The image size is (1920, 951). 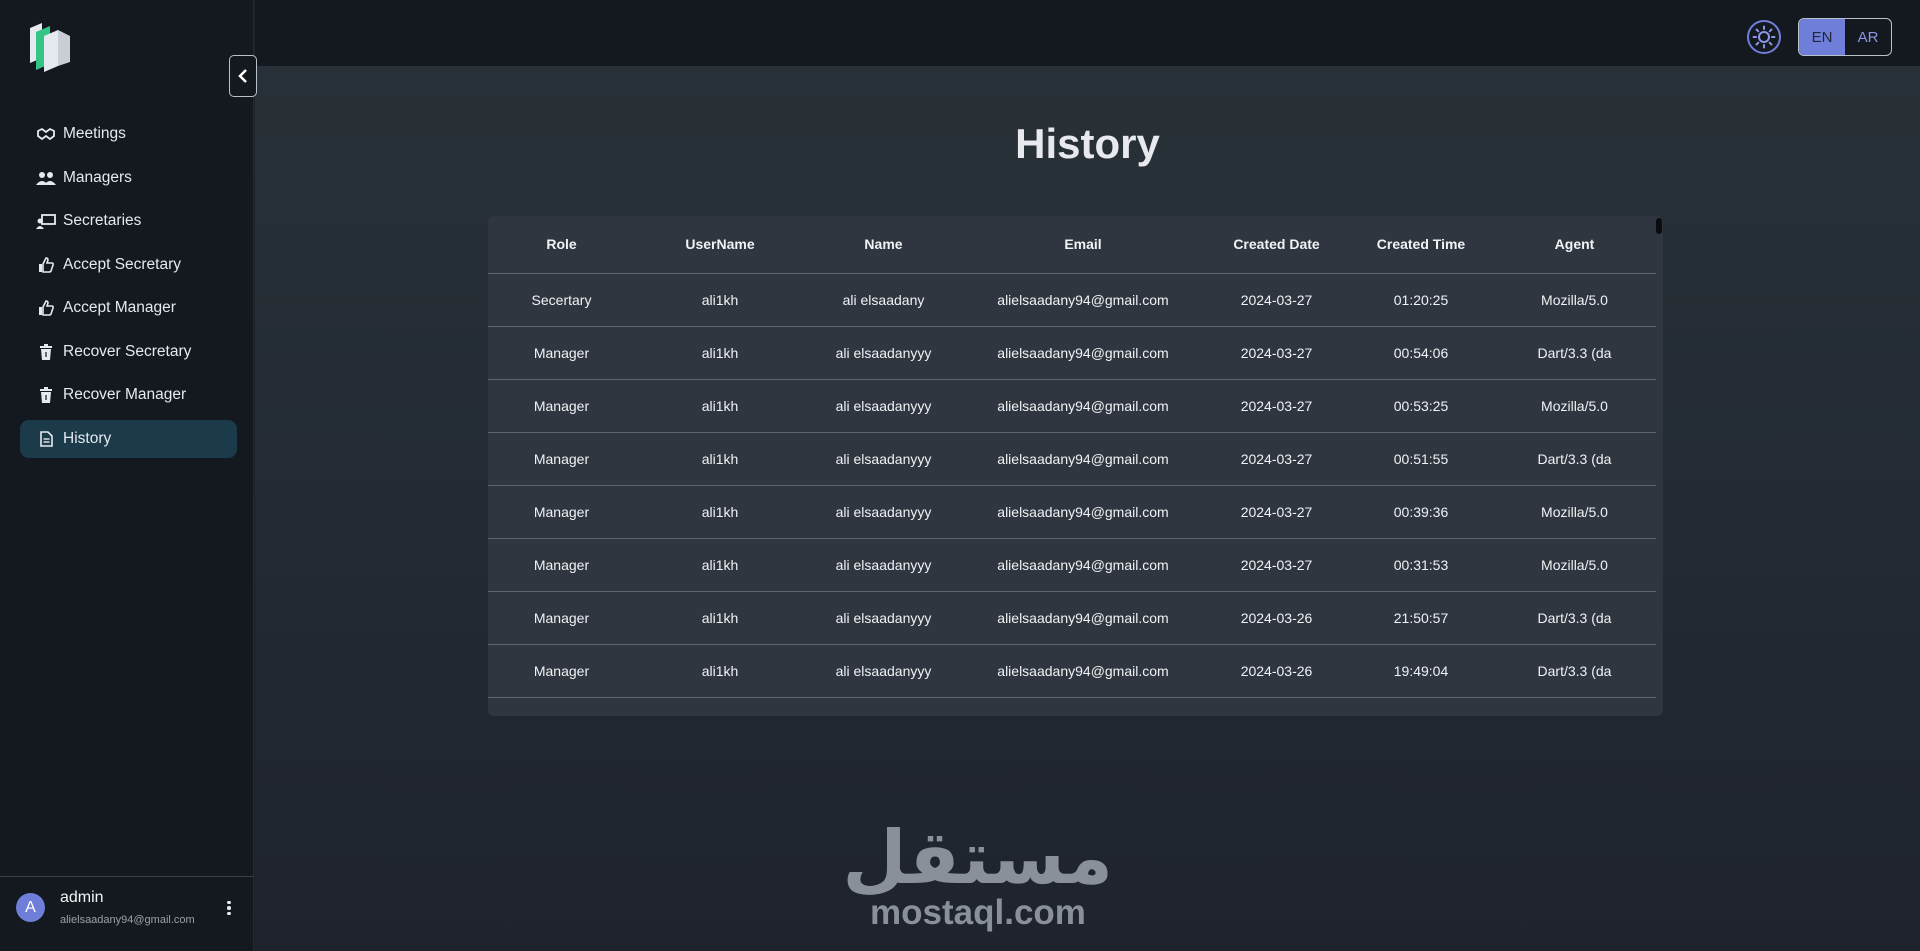 What do you see at coordinates (52, 46) in the screenshot?
I see `app-logo` at bounding box center [52, 46].